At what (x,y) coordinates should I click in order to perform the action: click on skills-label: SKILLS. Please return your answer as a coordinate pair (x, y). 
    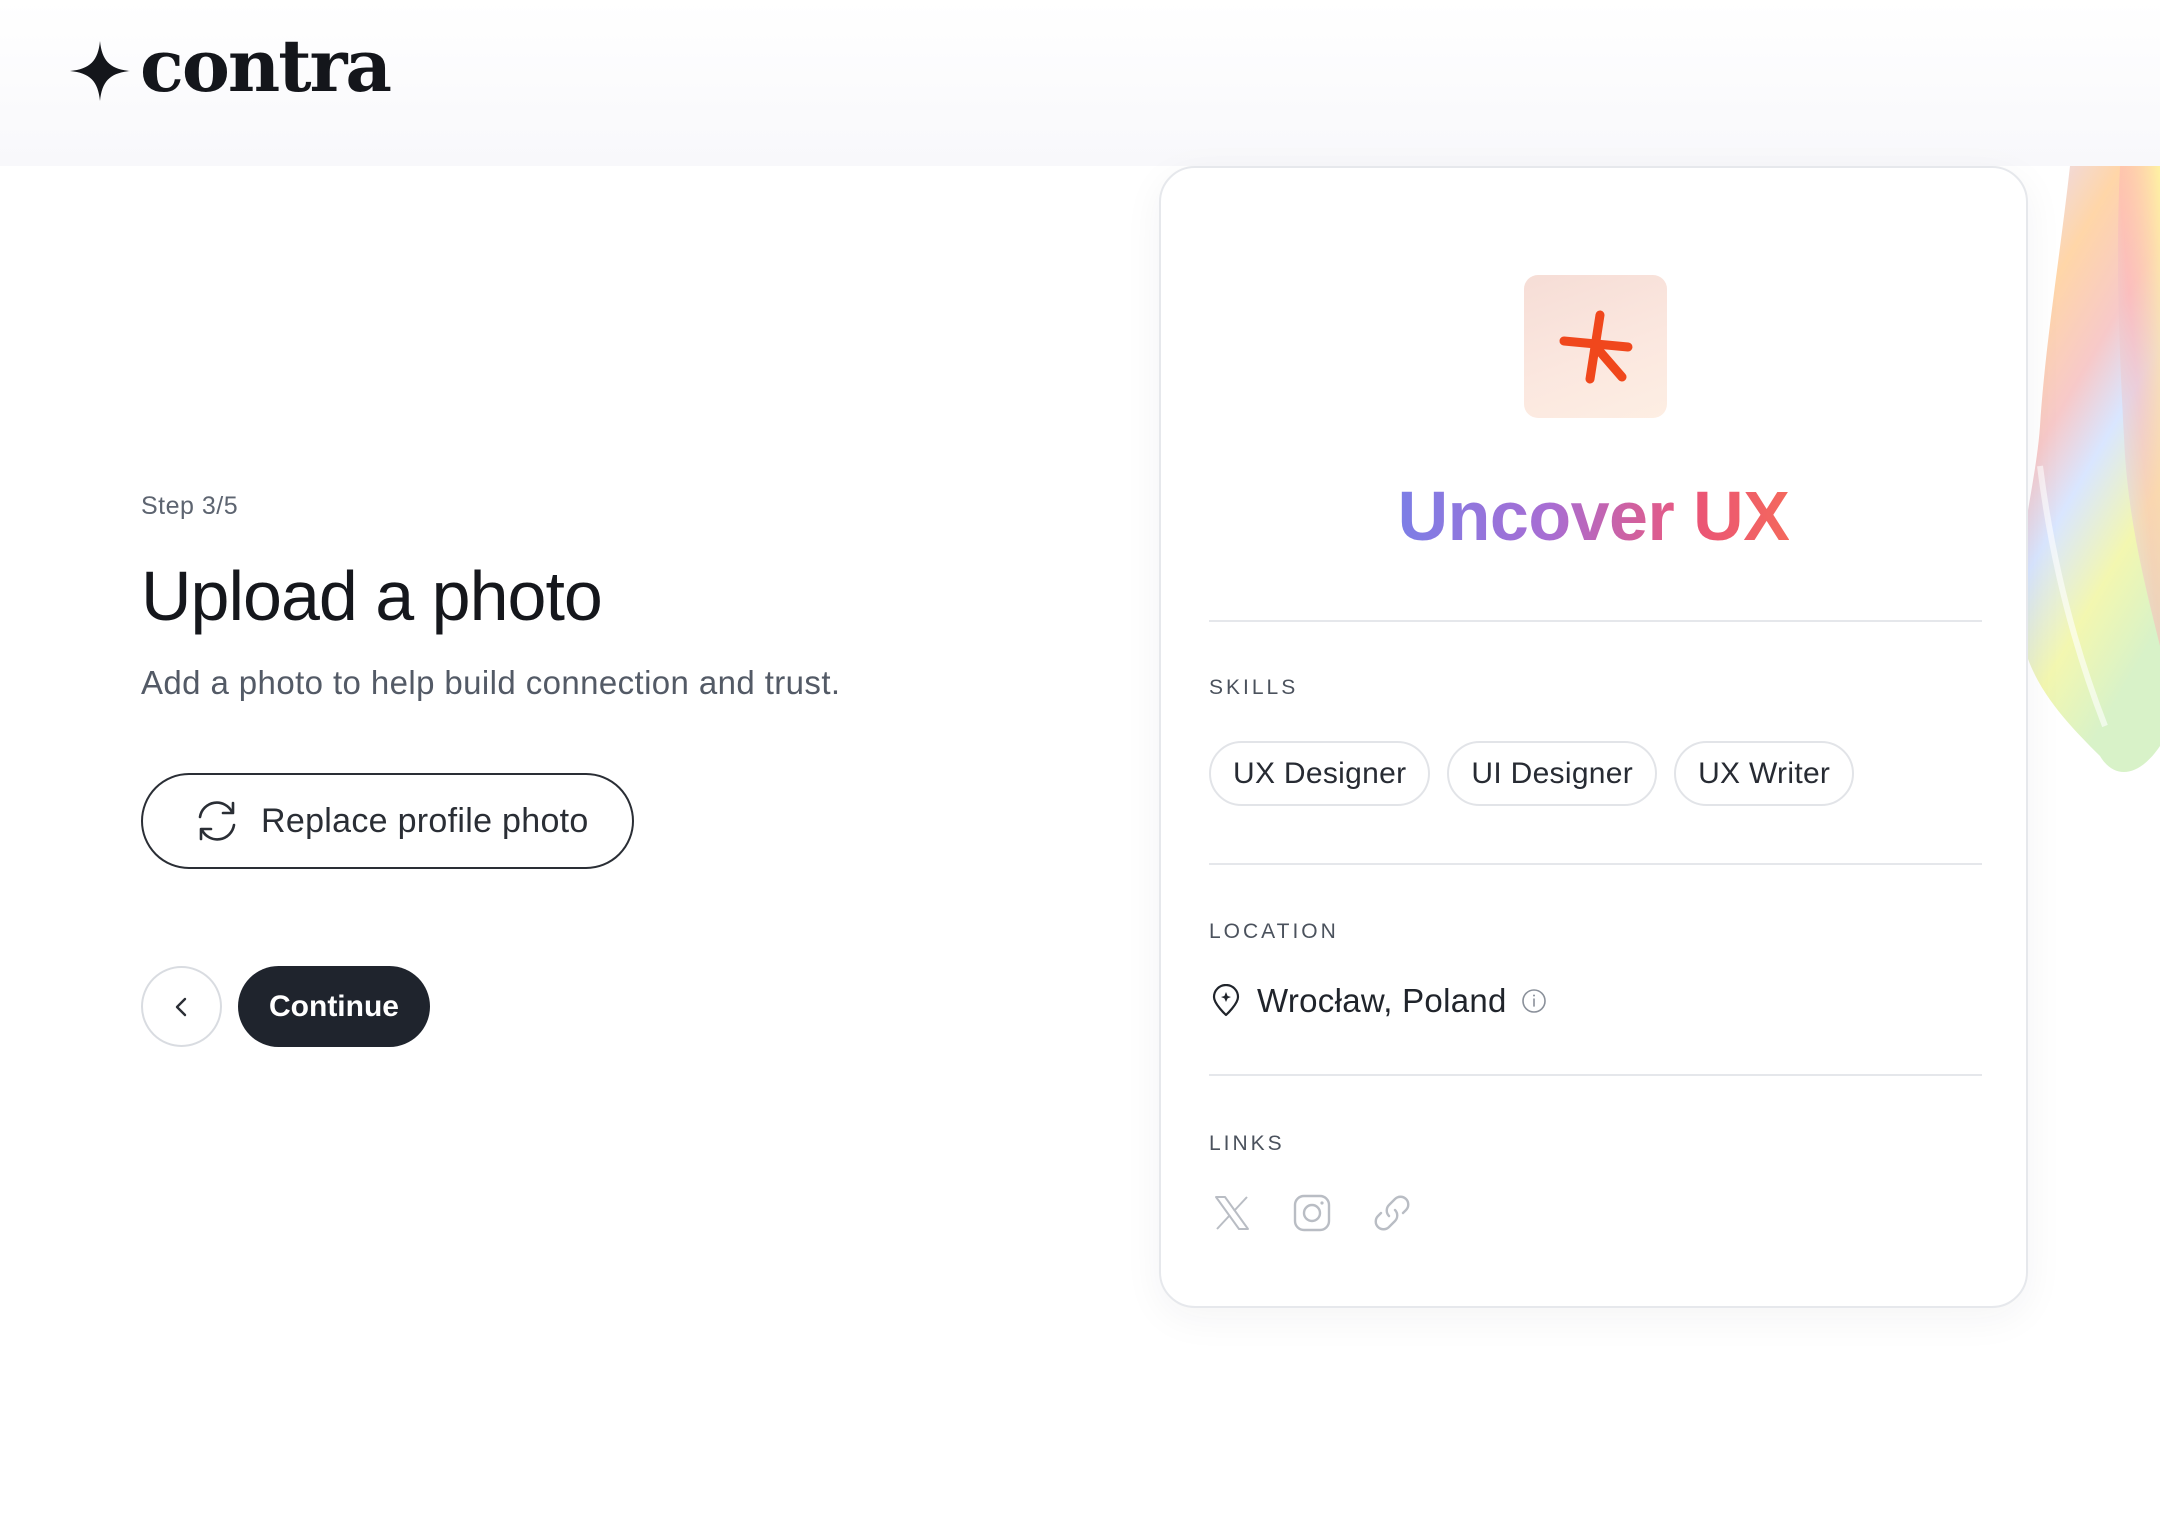
    Looking at the image, I should click on (1254, 687).